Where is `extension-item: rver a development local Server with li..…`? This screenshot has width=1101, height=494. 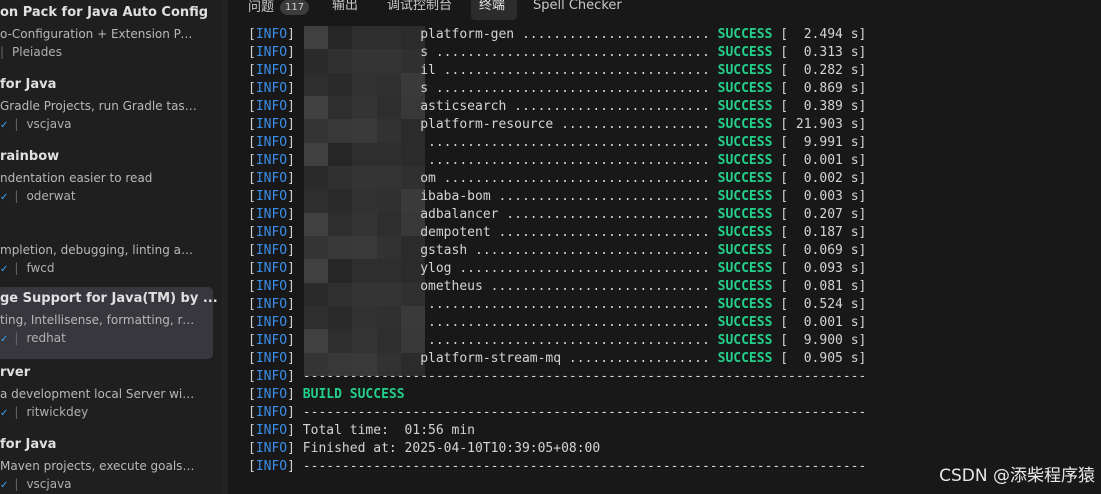 extension-item: rver a development local Server with li..… is located at coordinates (106, 397).